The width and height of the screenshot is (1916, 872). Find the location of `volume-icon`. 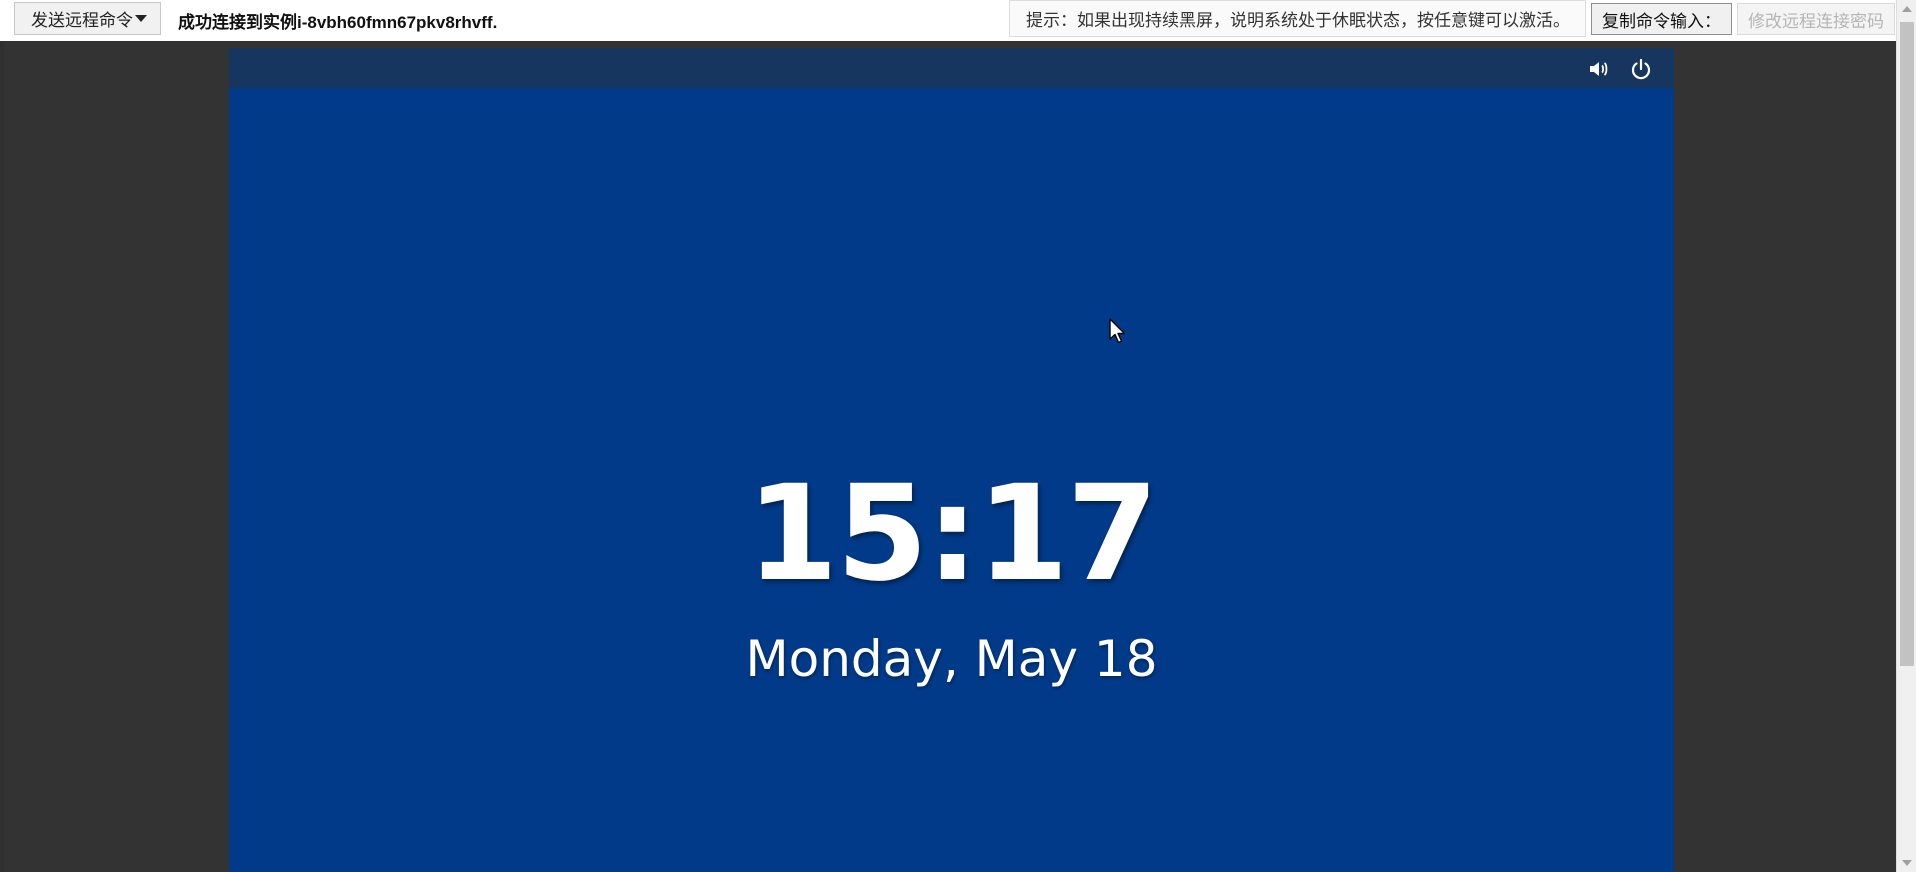

volume-icon is located at coordinates (1599, 69).